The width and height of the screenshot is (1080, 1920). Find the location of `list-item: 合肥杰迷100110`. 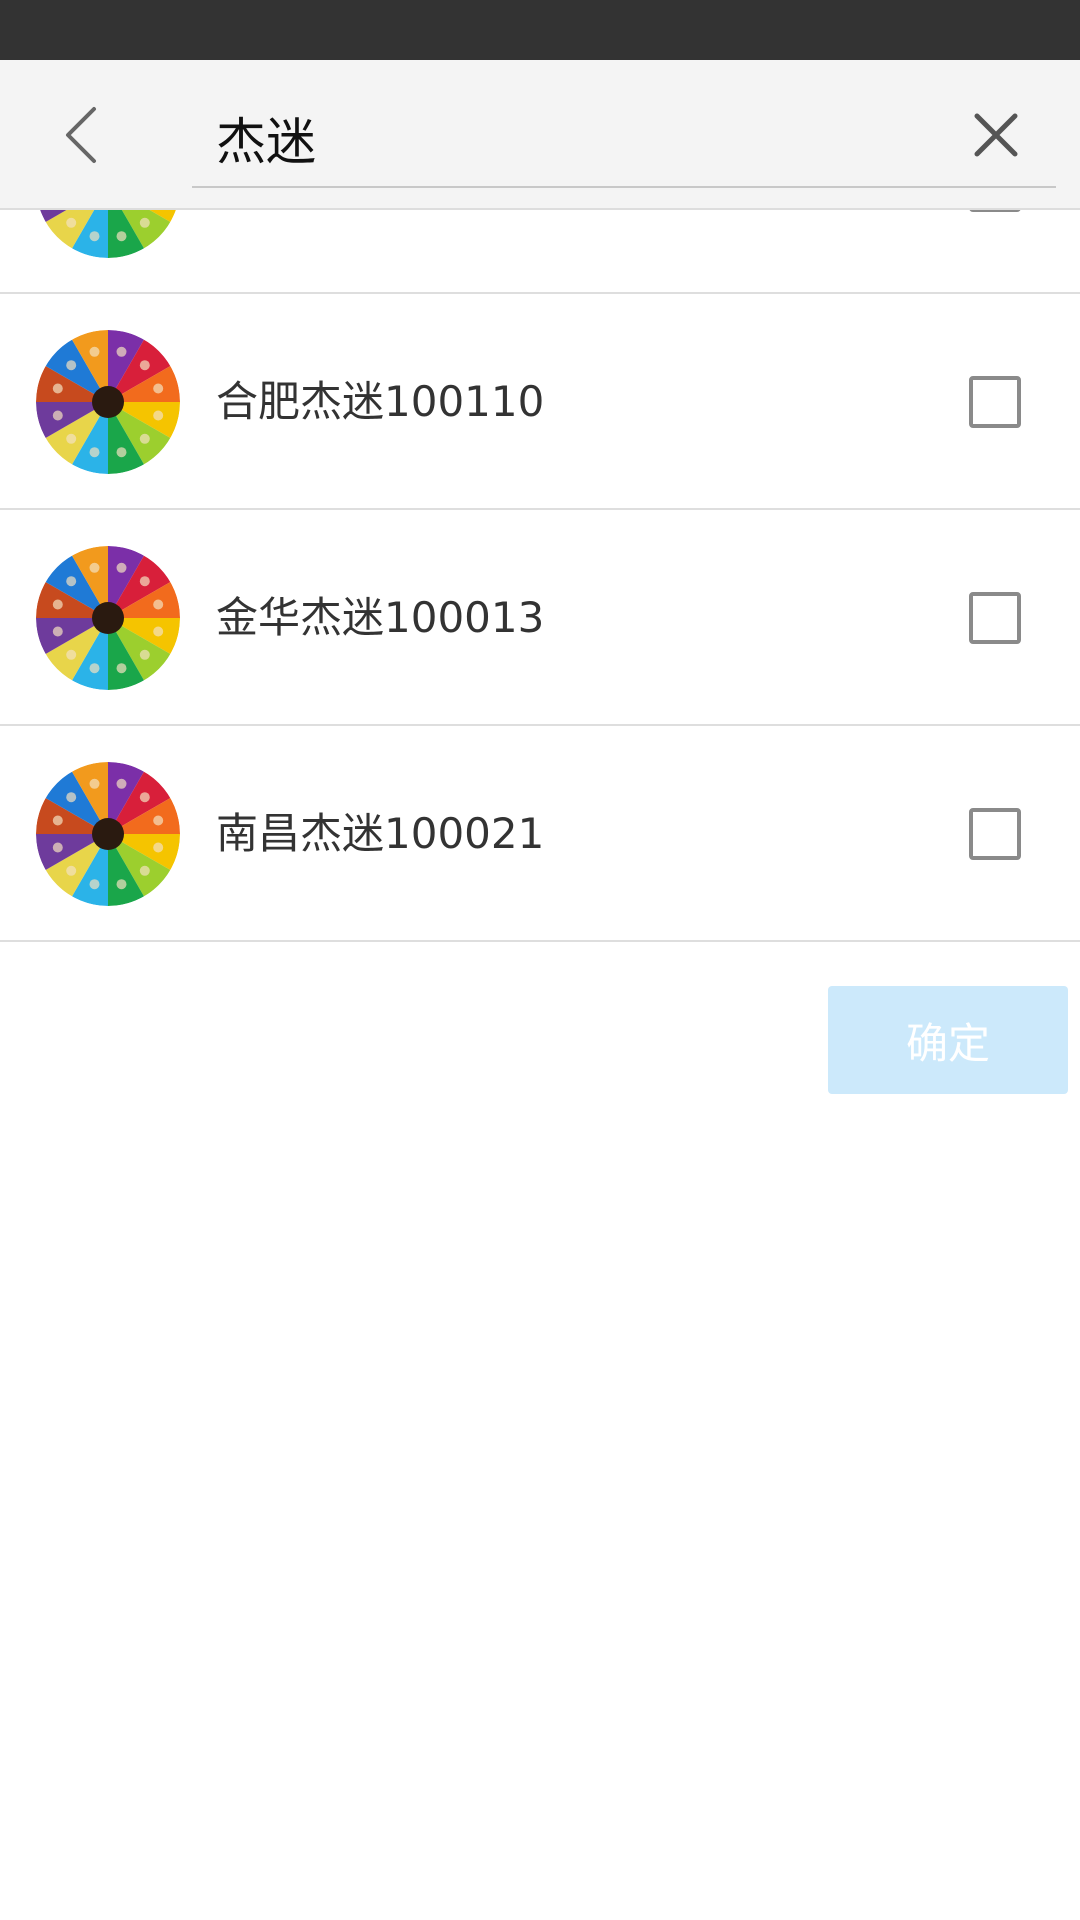

list-item: 合肥杰迷100110 is located at coordinates (540, 402).